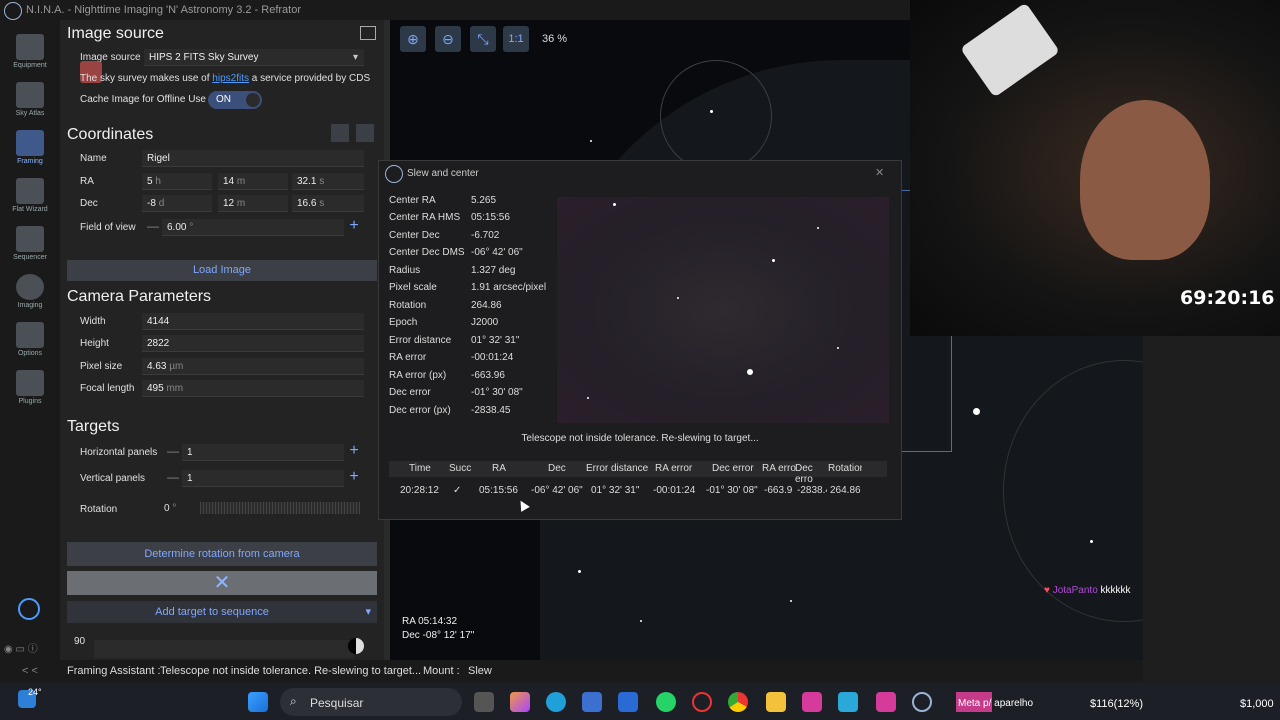 This screenshot has height=720, width=1280. Describe the element at coordinates (666, 702) in the screenshot. I see `whatsapp-icon` at that location.